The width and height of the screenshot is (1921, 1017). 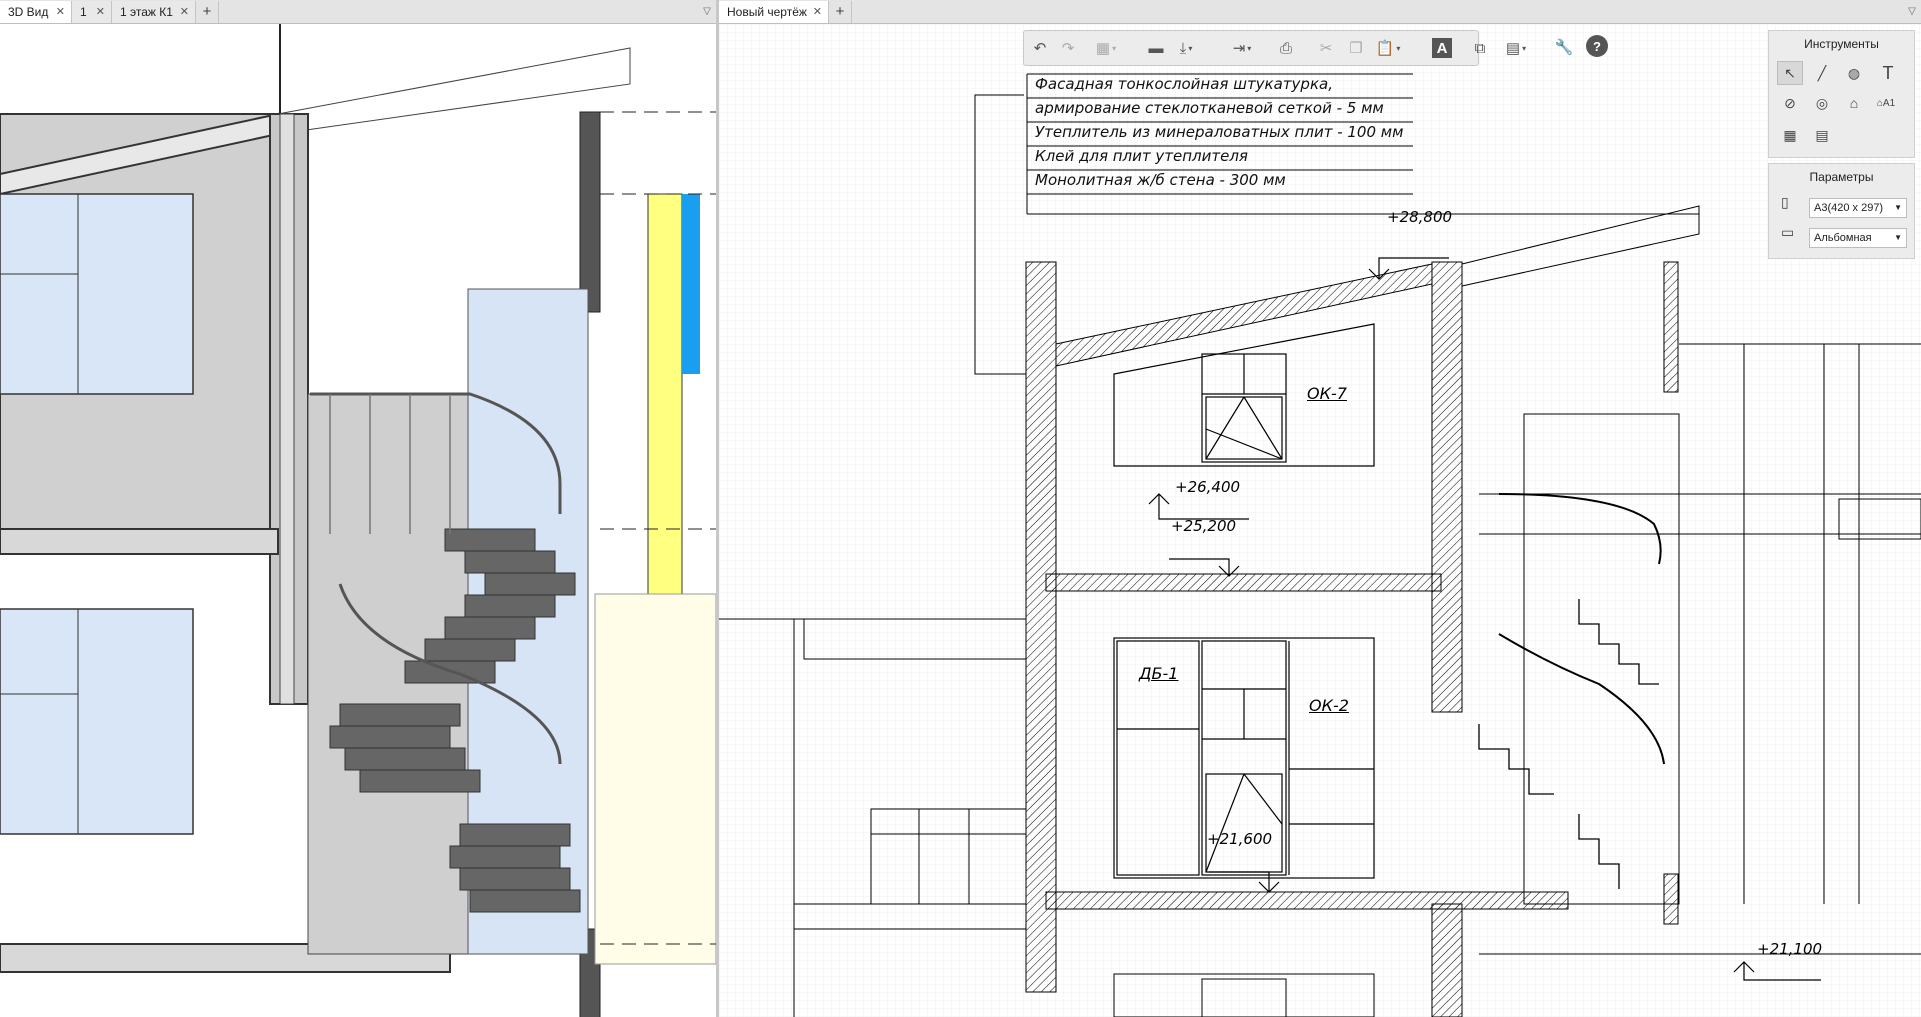 What do you see at coordinates (1208, 487) in the screenshot?
I see `level-mark-26400: +26,400` at bounding box center [1208, 487].